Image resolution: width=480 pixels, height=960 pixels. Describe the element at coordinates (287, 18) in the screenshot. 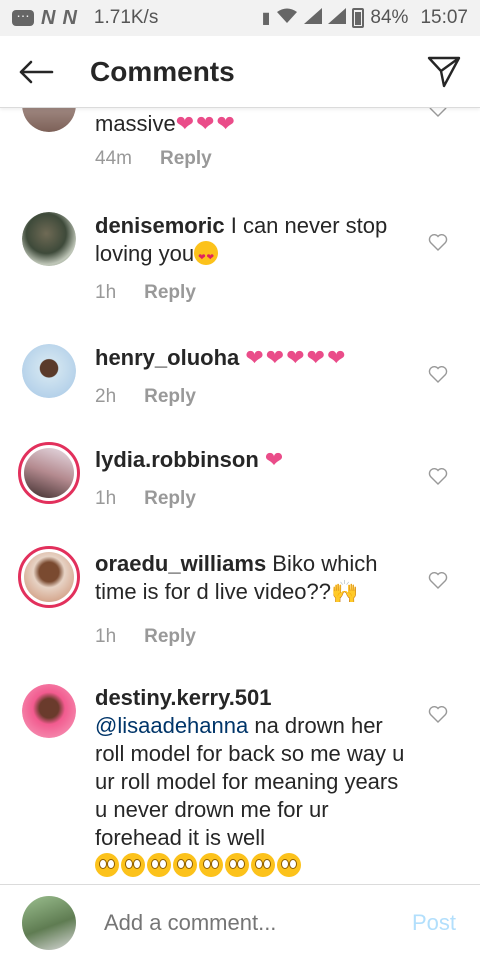

I see `wifi-icon` at that location.